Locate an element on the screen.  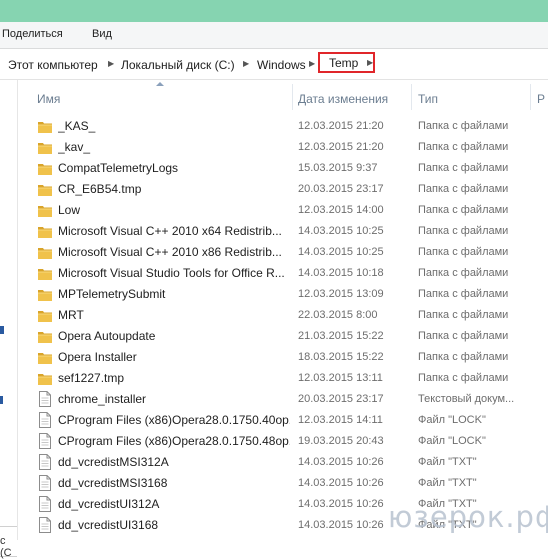
file-name: Opera Installer is located at coordinates (174, 357).